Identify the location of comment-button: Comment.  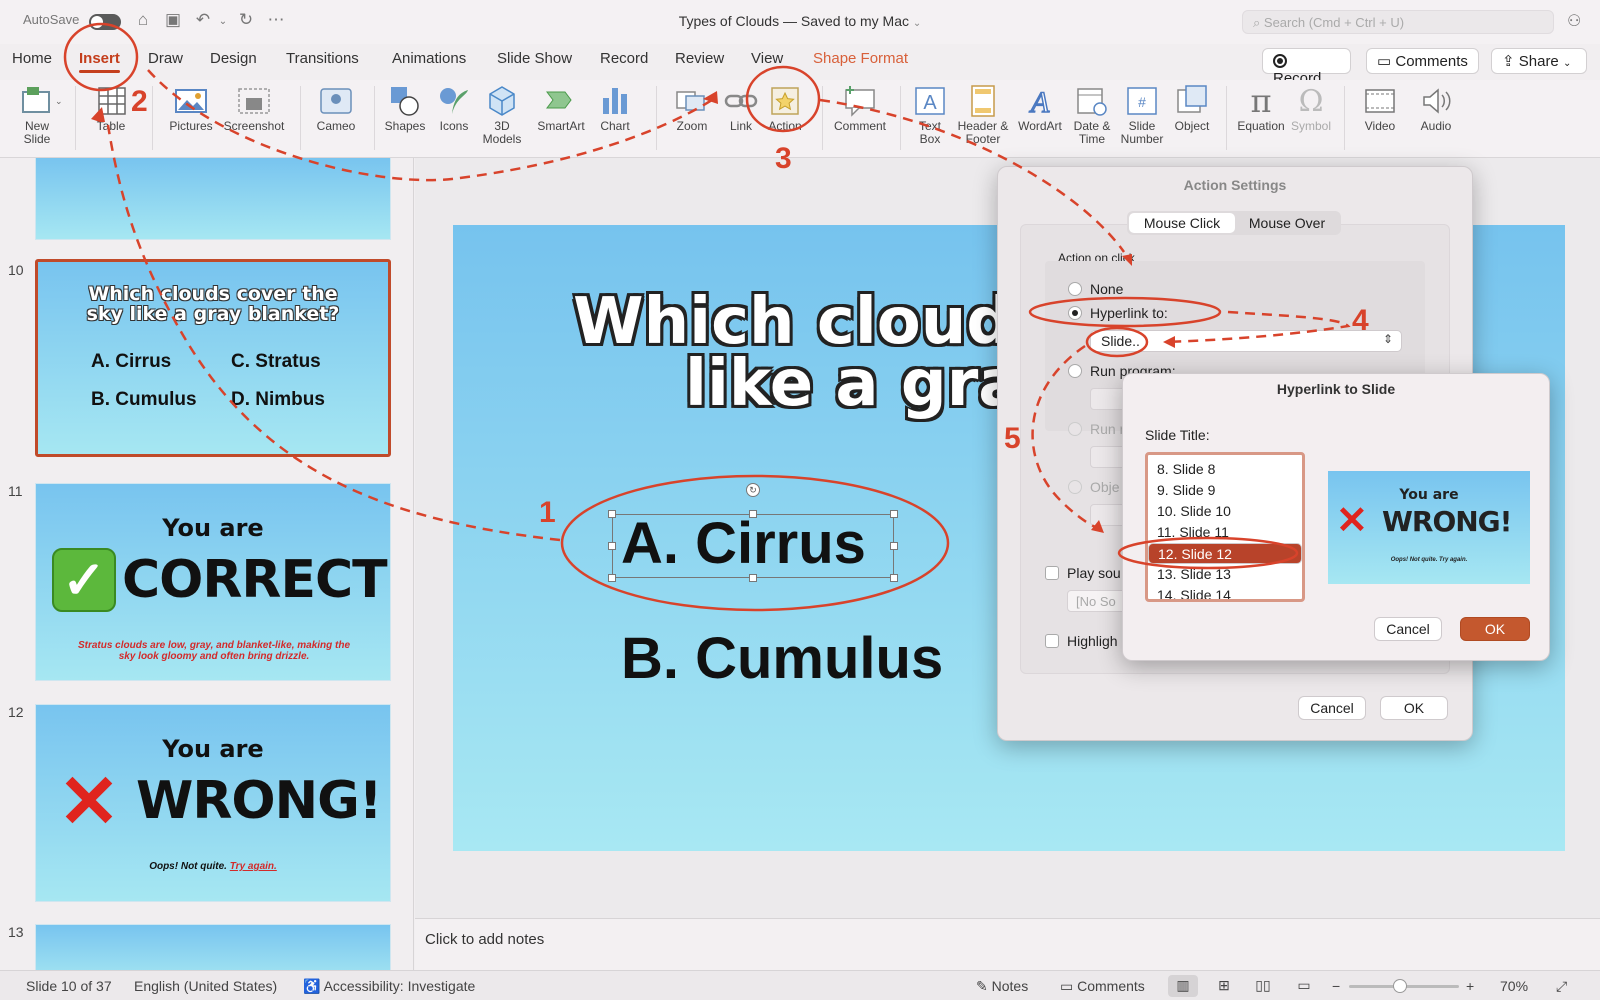
(860, 106).